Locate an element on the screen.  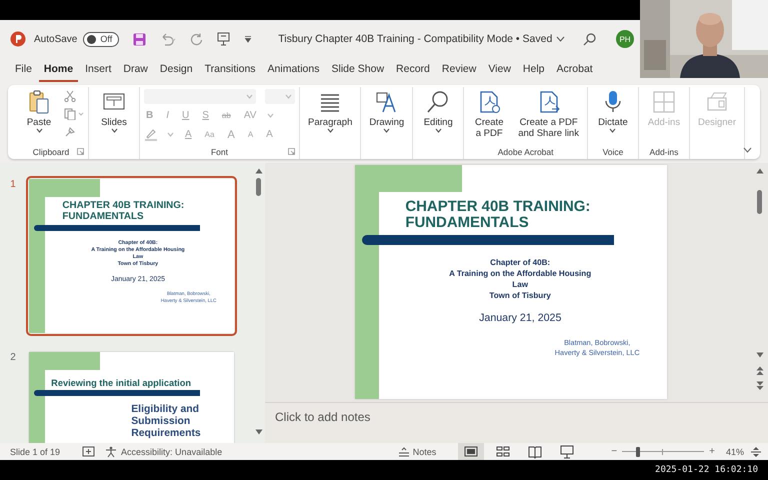
zoom-percentage: 41% is located at coordinates (735, 451).